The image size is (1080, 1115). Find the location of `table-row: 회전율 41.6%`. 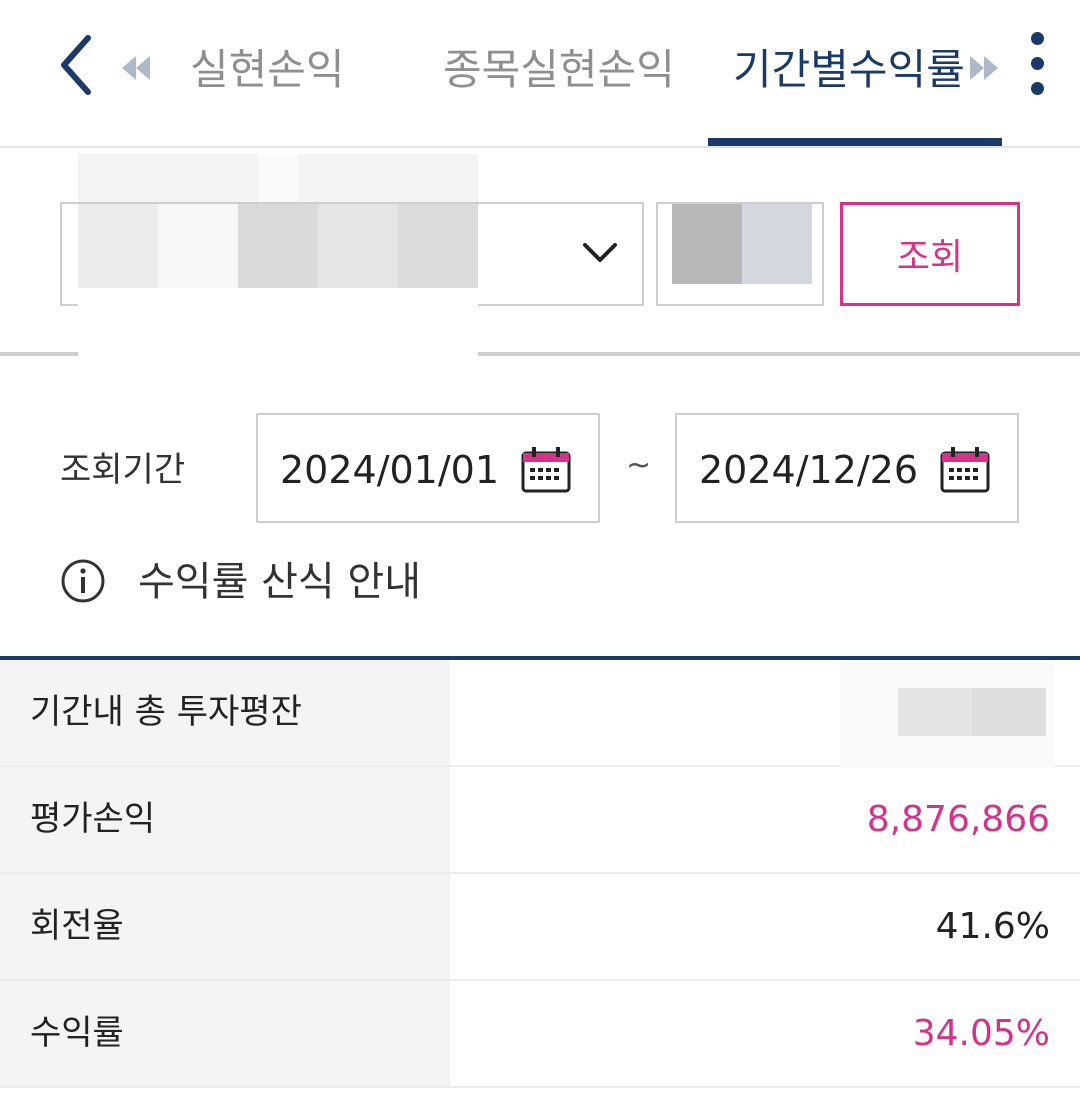

table-row: 회전율 41.6% is located at coordinates (540, 927).